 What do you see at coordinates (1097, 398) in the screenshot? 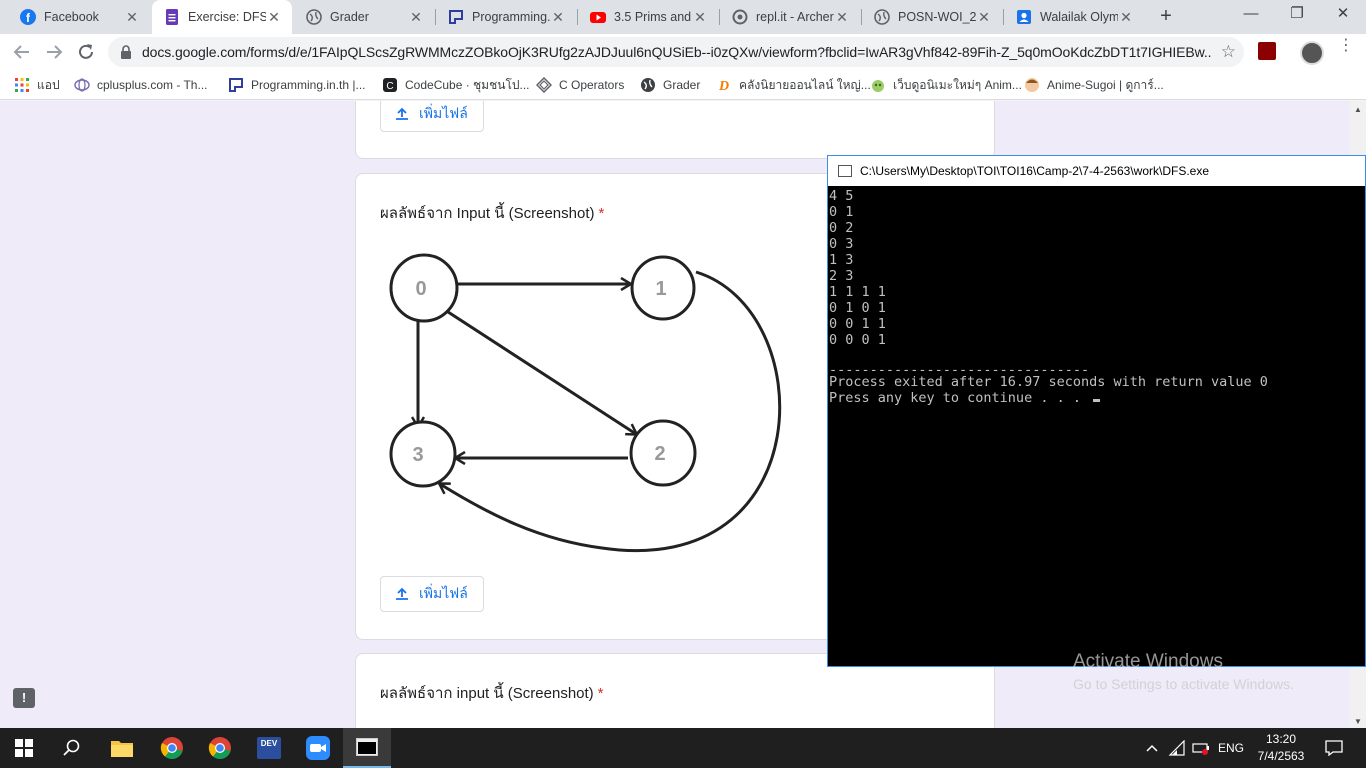
I see `console-prompt-line: Press any key to continue . . .` at bounding box center [1097, 398].